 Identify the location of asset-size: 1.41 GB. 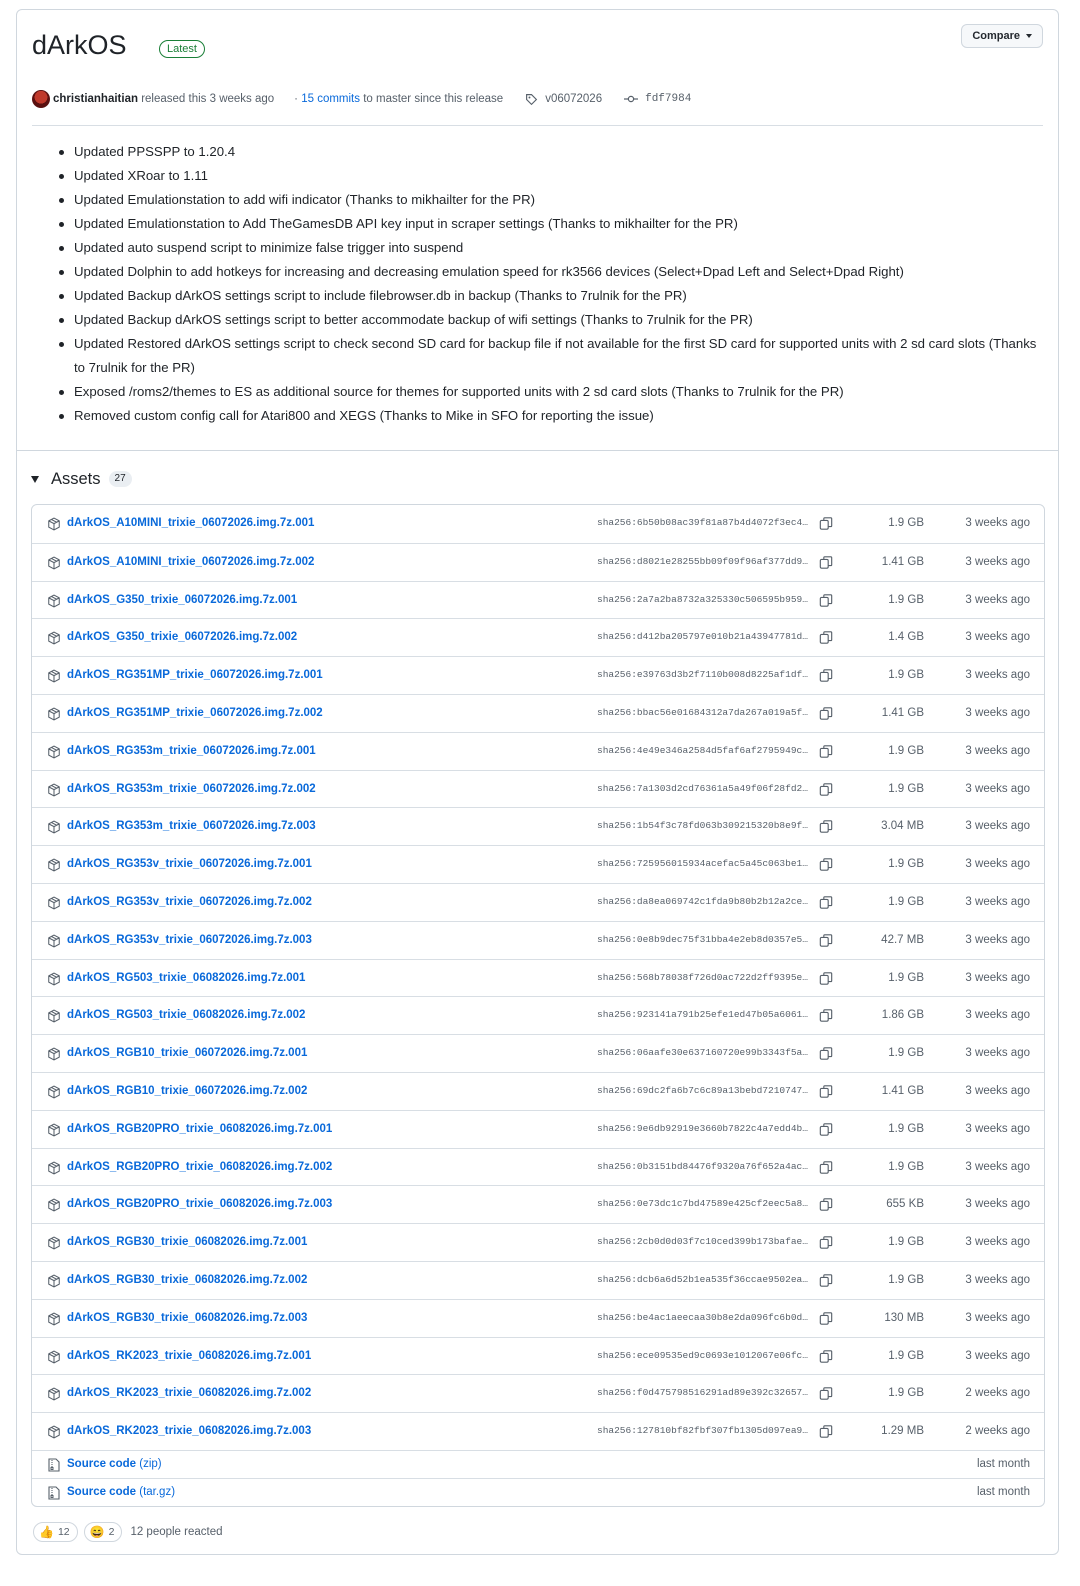
(902, 712).